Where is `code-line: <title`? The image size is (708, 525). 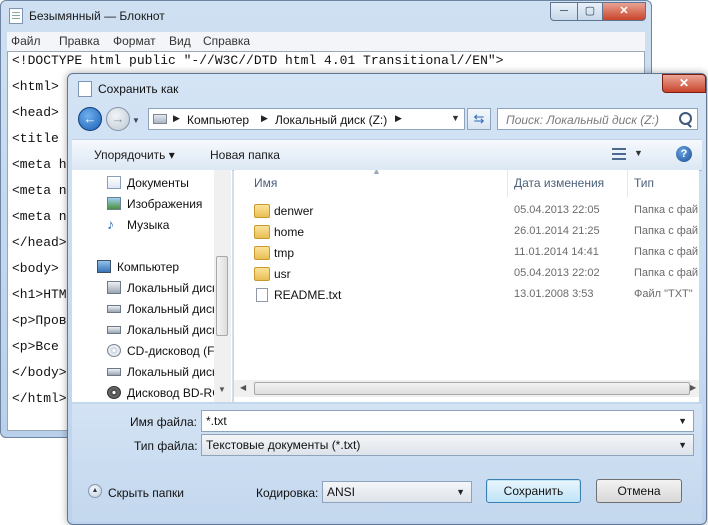 code-line: <title is located at coordinates (35, 138).